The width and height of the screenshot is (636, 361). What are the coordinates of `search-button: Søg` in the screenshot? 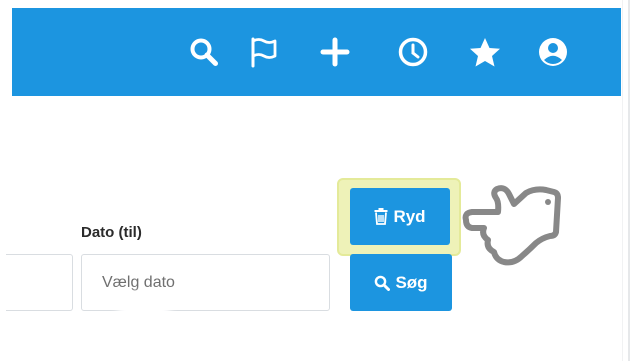 It's located at (401, 282).